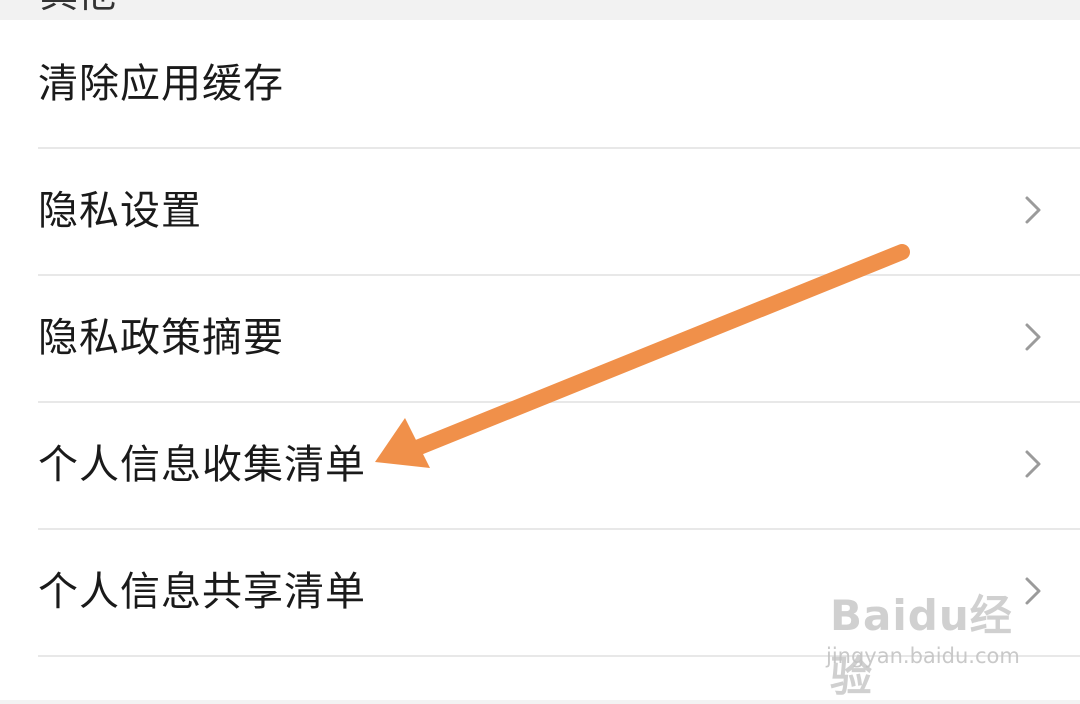 Image resolution: width=1080 pixels, height=704 pixels. What do you see at coordinates (923, 656) in the screenshot?
I see `watermark-url: jingyan.baidu.com` at bounding box center [923, 656].